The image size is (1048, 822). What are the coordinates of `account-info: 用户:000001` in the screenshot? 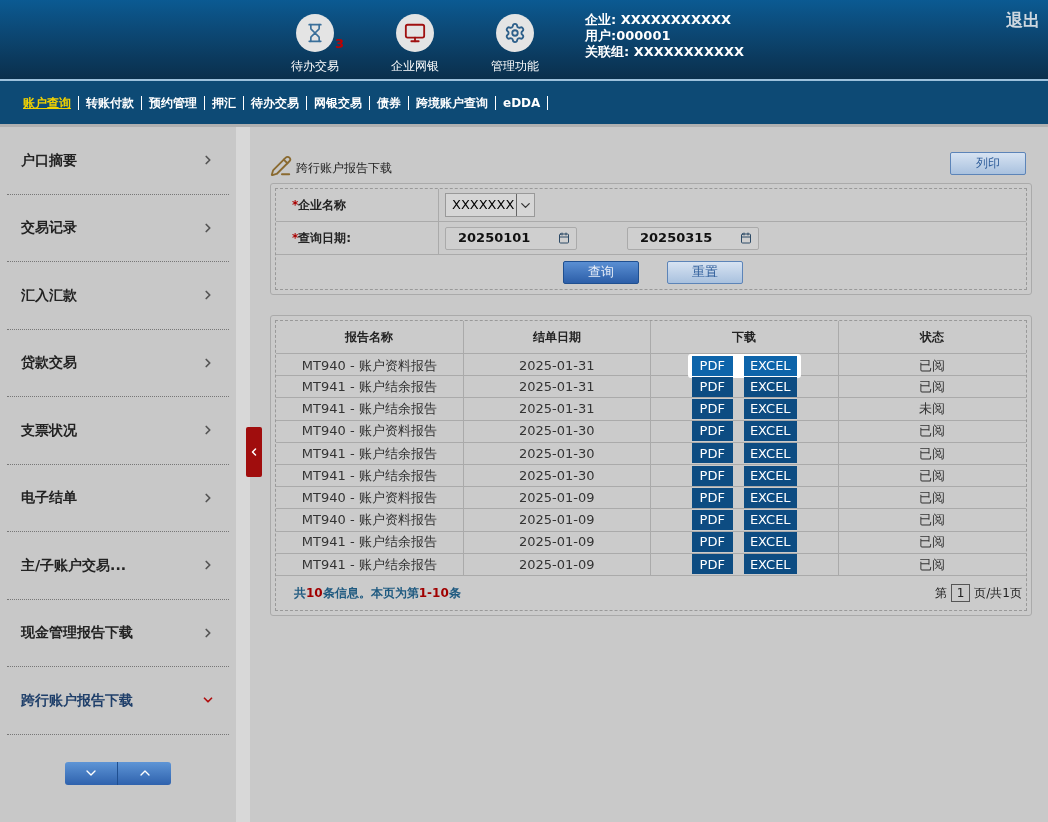 It's located at (628, 36).